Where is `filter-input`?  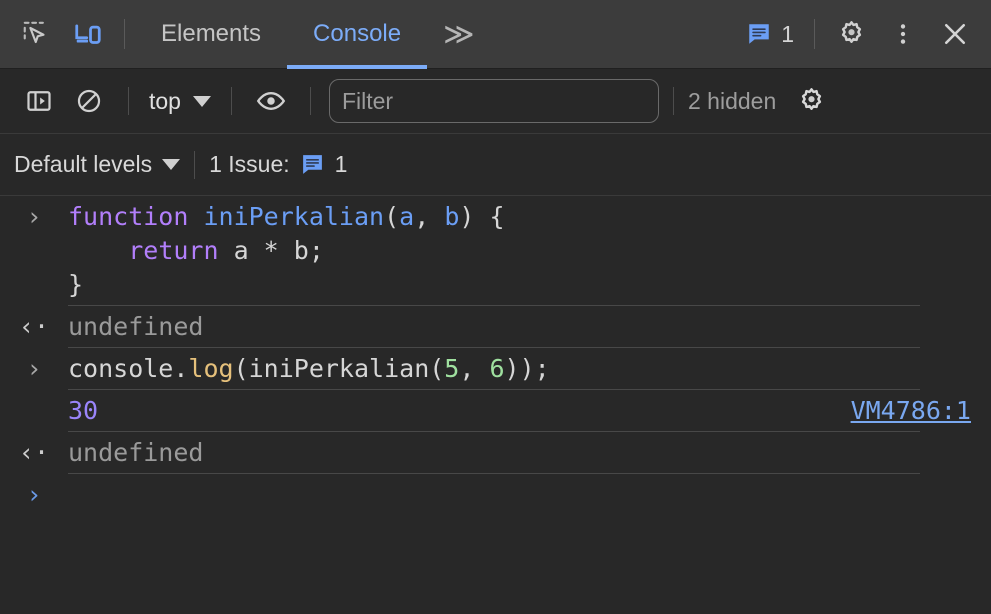
filter-input is located at coordinates (493, 101).